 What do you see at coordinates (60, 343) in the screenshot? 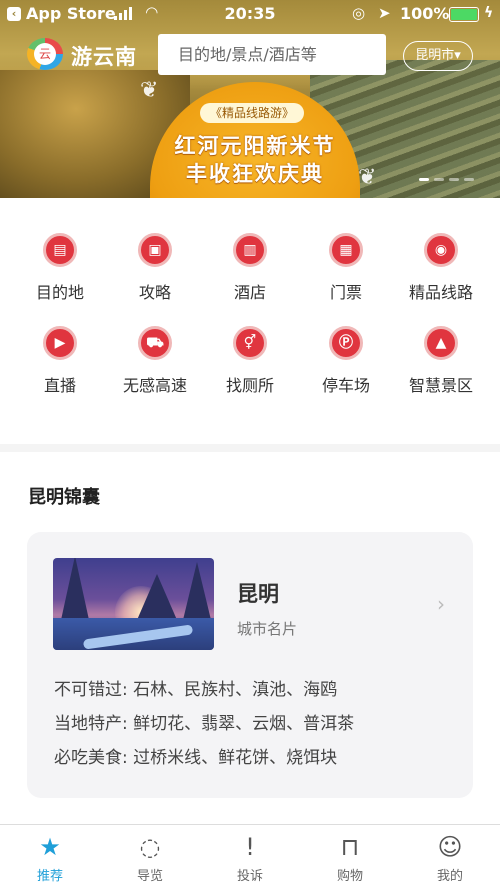
I see `live-icon: ▶` at bounding box center [60, 343].